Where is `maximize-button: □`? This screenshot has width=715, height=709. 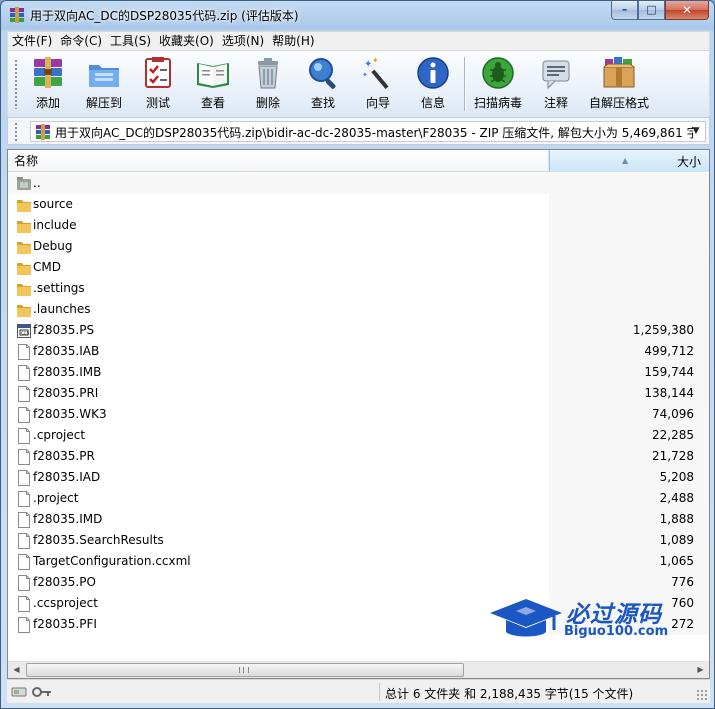
maximize-button: □ is located at coordinates (651, 10).